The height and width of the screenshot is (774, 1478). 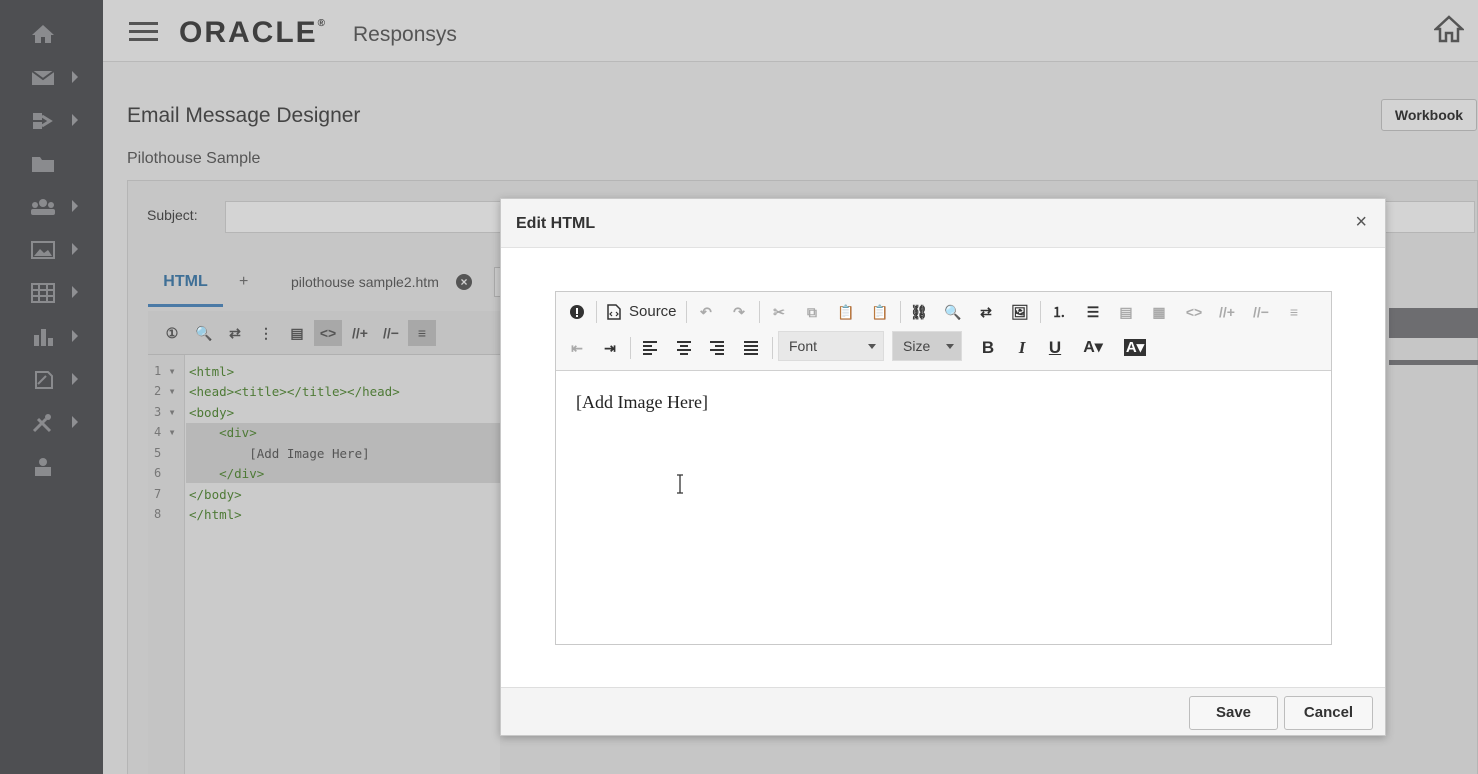 What do you see at coordinates (212, 371) in the screenshot?
I see `code-line: <html>` at bounding box center [212, 371].